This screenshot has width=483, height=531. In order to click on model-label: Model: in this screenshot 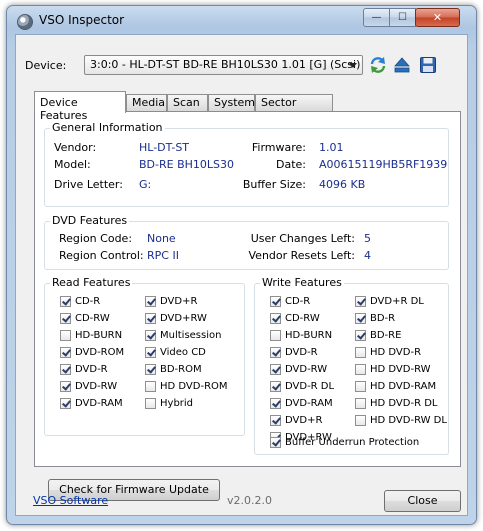, I will do `click(72, 164)`.